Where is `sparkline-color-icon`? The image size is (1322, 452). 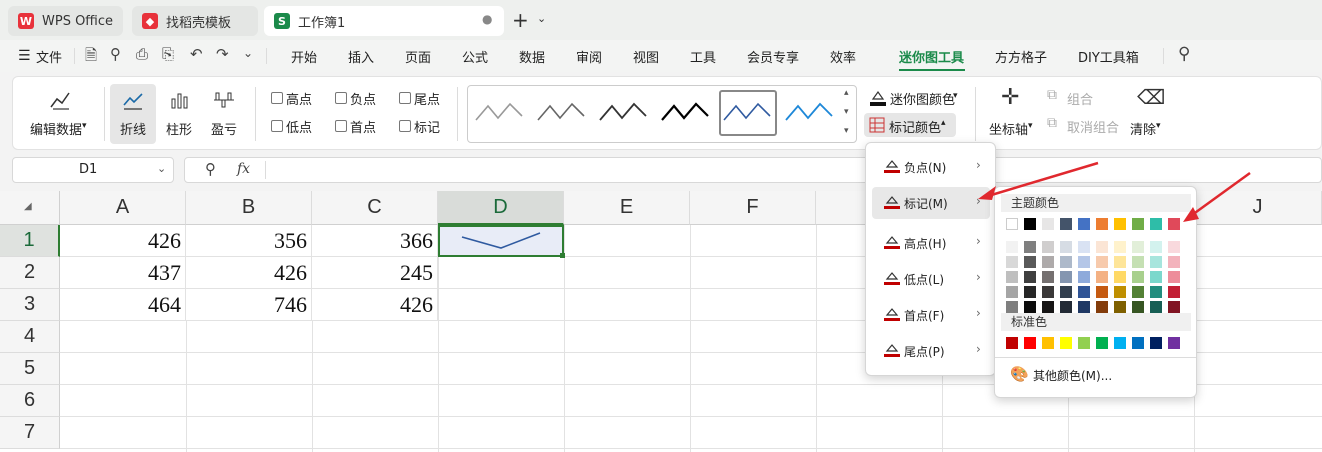 sparkline-color-icon is located at coordinates (878, 98).